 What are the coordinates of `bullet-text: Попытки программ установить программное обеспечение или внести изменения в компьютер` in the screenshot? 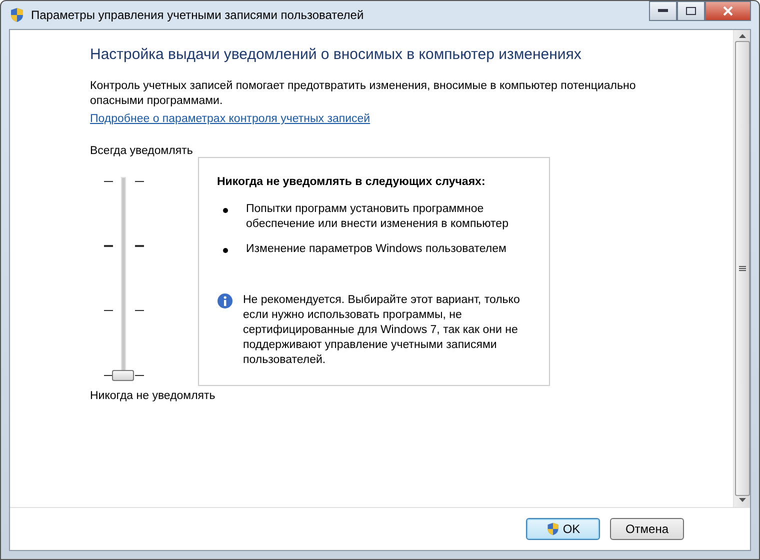 It's located at (378, 217).